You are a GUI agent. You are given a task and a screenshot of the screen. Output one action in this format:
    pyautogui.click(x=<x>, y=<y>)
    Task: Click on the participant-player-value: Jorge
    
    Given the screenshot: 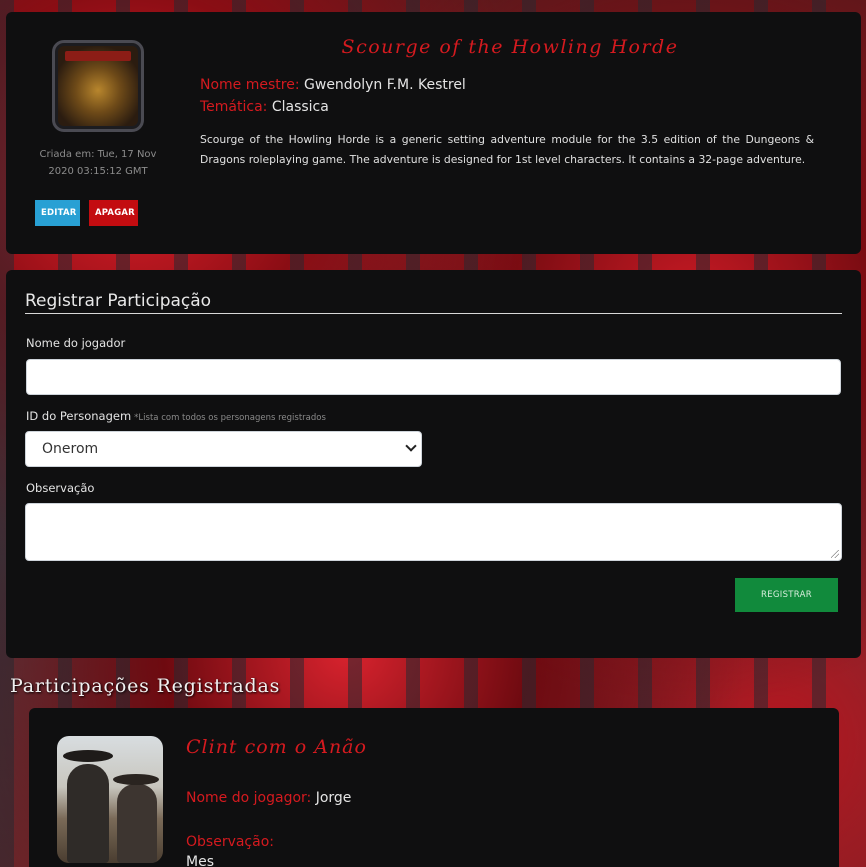 What is the action you would take?
    pyautogui.click(x=333, y=798)
    